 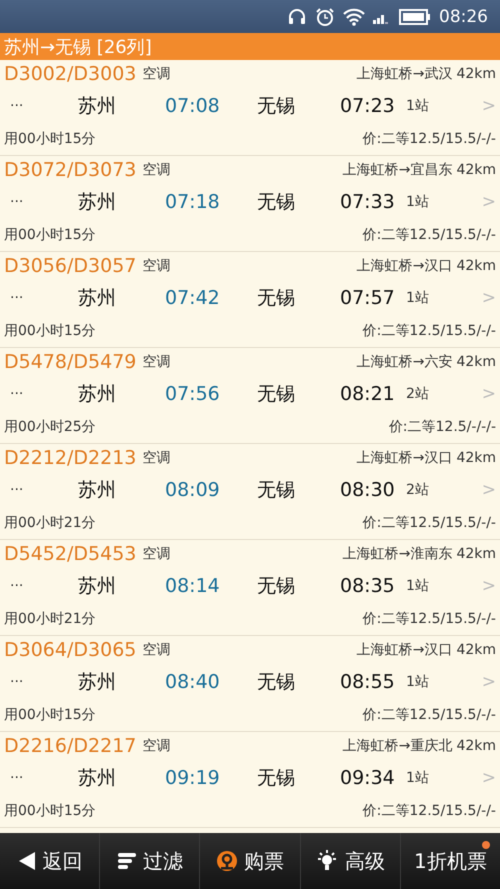 I want to click on train-number: D2212/D2213, so click(x=70, y=458).